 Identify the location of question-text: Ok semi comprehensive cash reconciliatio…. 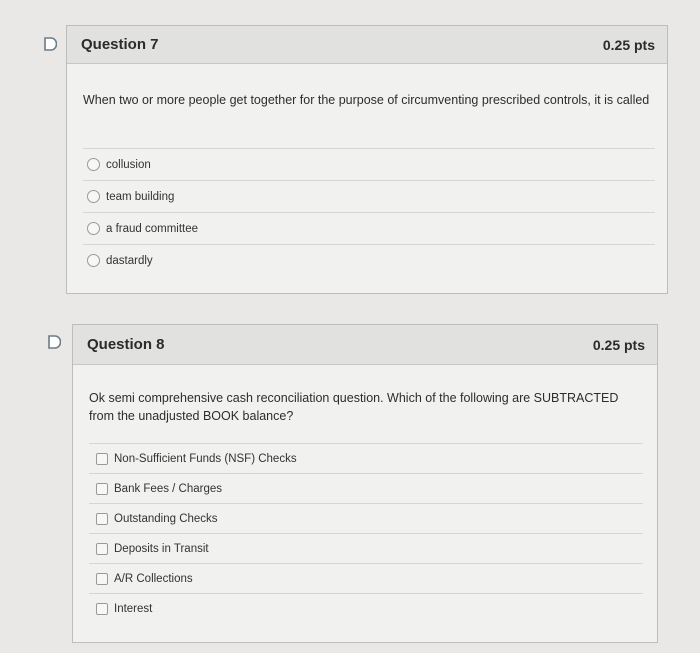
(354, 407).